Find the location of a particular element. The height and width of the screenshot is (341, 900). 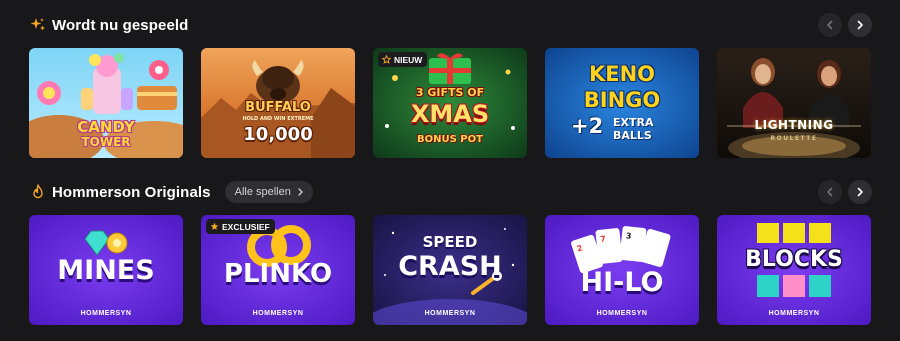

game-logo-line: BINGO is located at coordinates (622, 100).